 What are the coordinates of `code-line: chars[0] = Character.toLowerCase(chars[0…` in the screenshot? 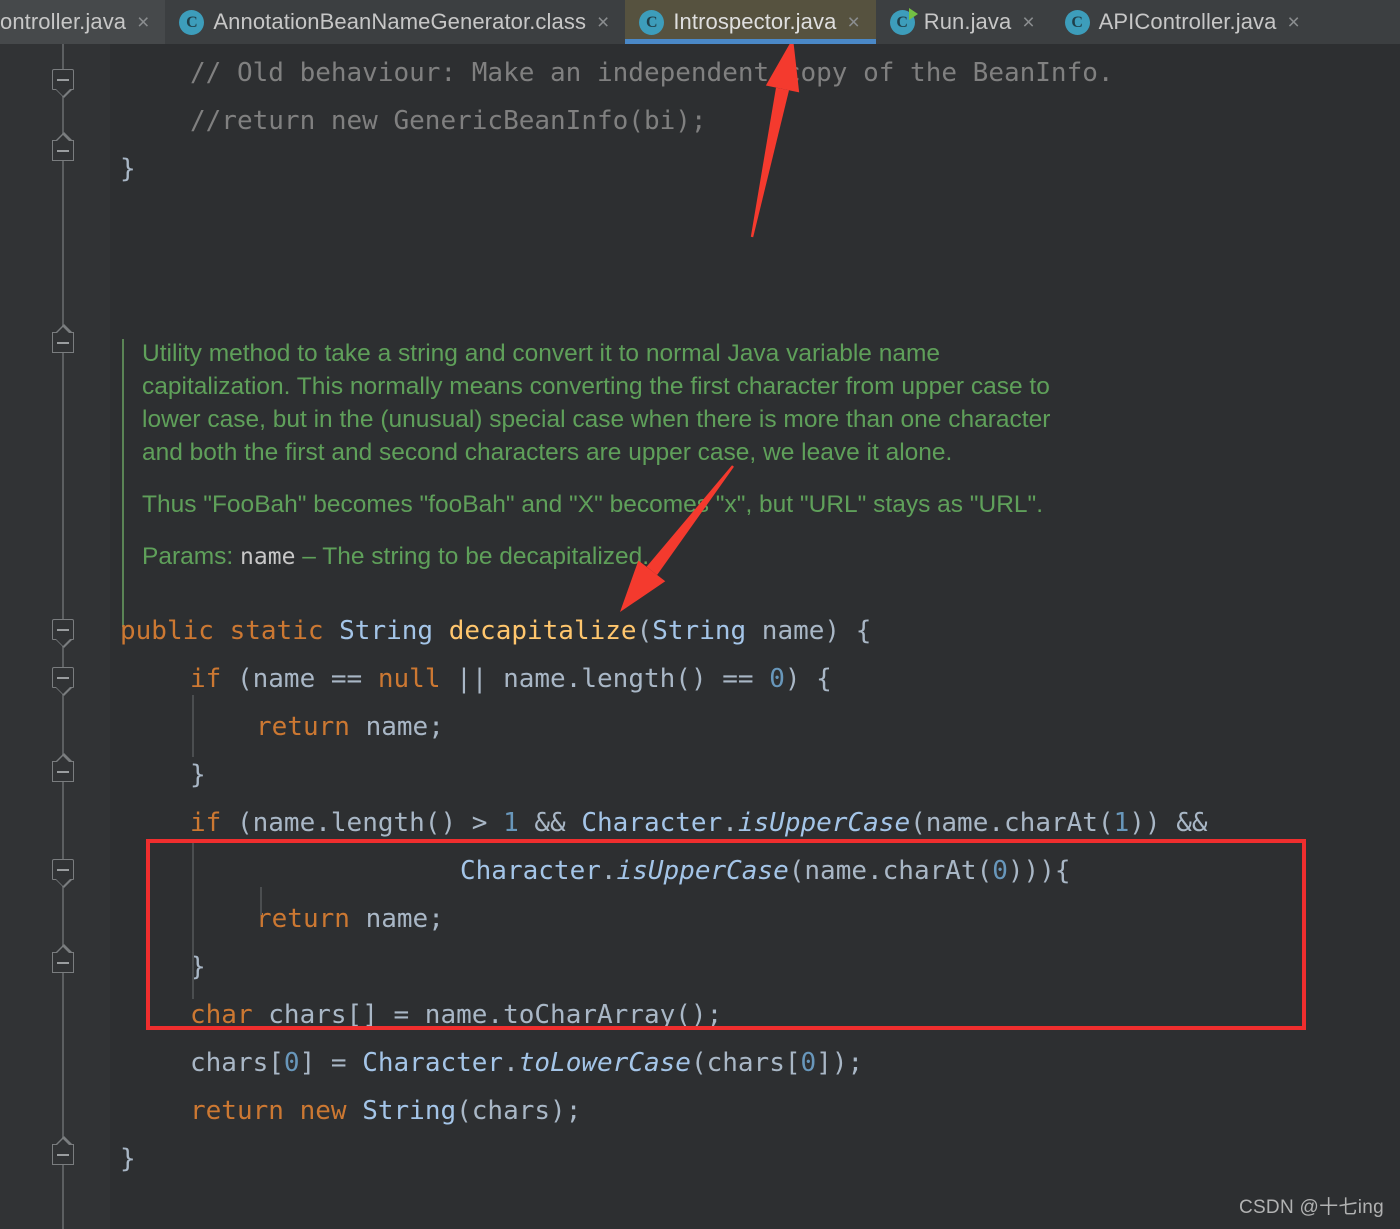 It's located at (526, 1063).